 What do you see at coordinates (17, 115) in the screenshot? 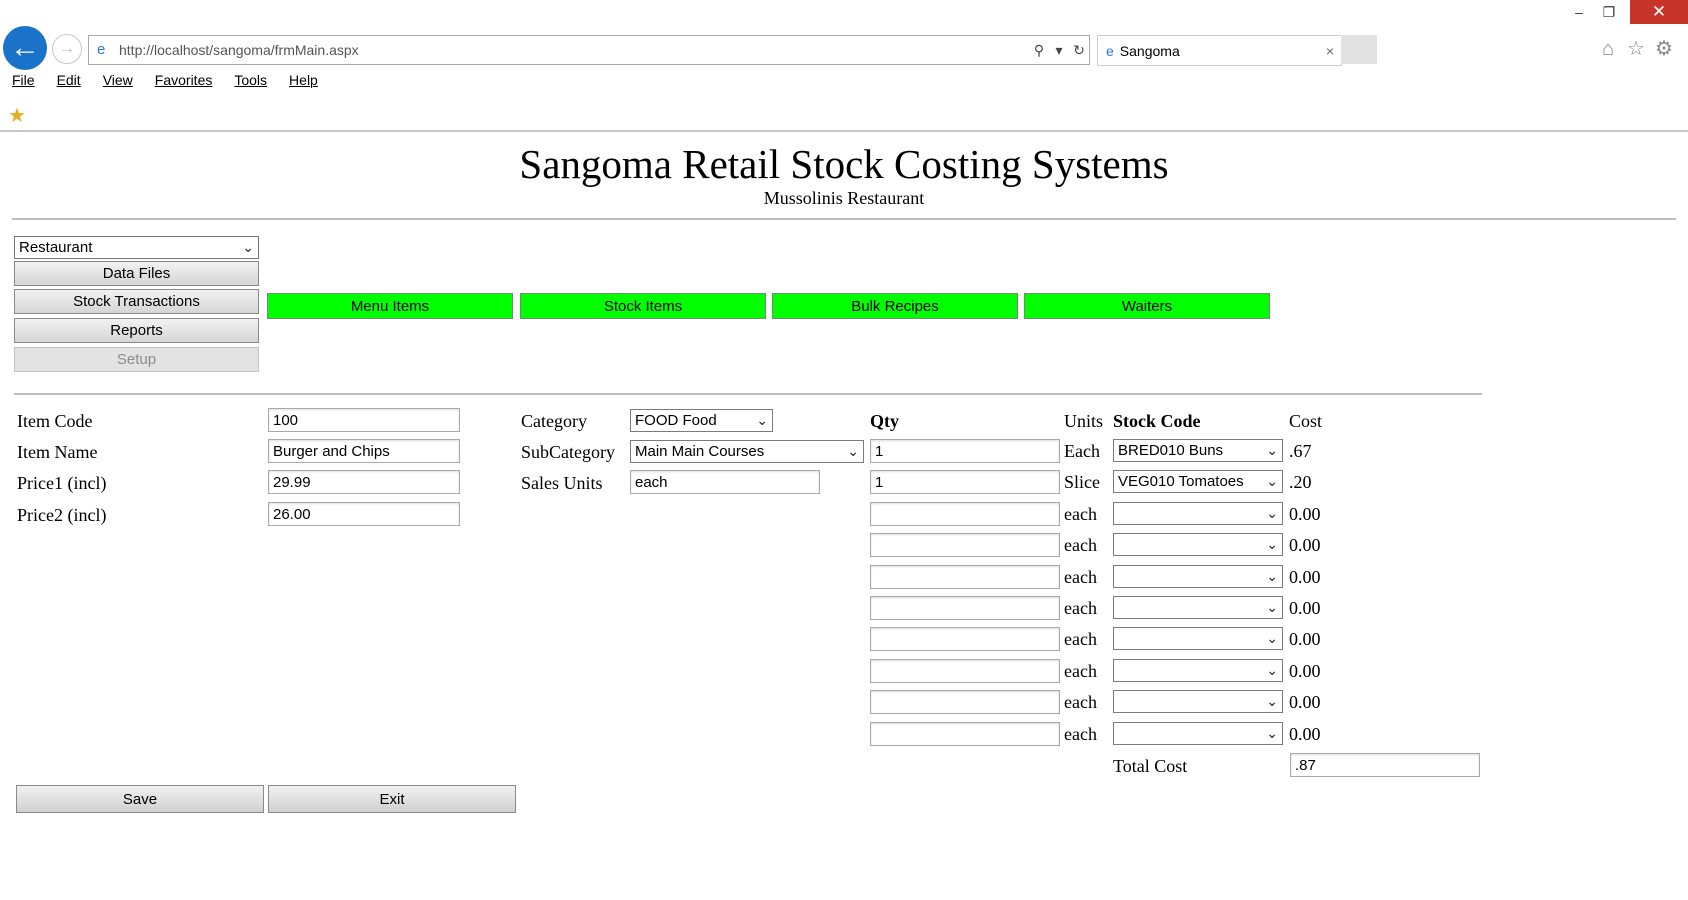
I see `add-favorites-icon: ★` at bounding box center [17, 115].